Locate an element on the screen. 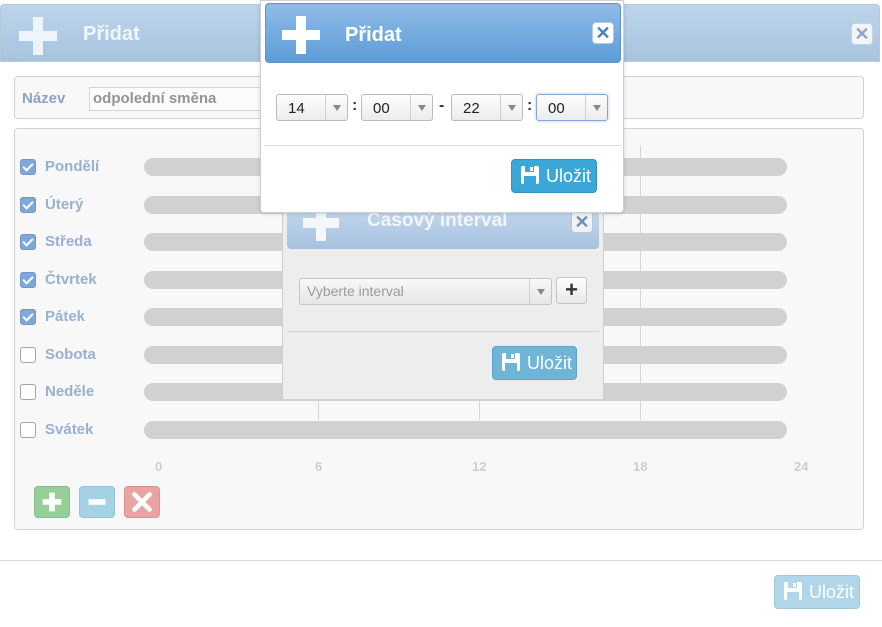 The width and height of the screenshot is (882, 627). from-hour-value: 14 is located at coordinates (296, 108).